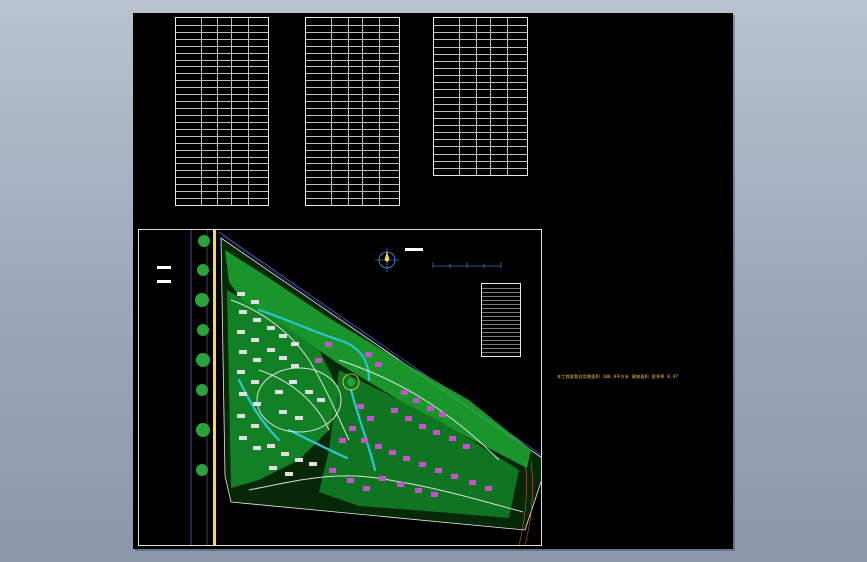  Describe the element at coordinates (214, 387) in the screenshot. I see `main-road-vertical` at that location.